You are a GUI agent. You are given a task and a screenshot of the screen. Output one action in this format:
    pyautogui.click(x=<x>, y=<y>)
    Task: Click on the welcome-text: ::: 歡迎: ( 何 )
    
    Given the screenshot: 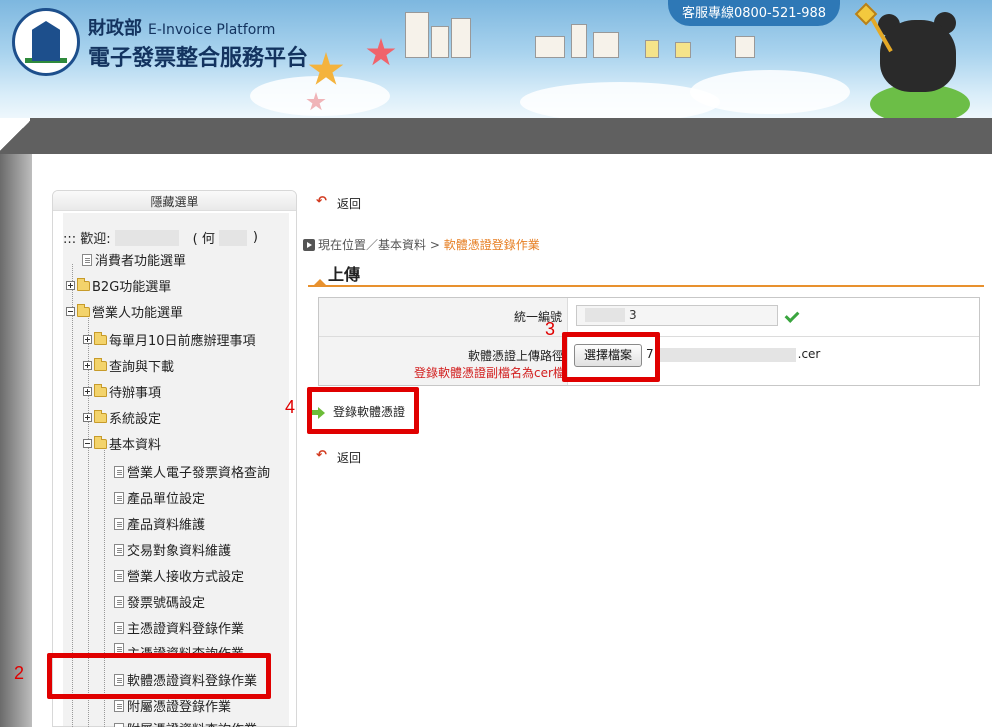 What is the action you would take?
    pyautogui.click(x=160, y=238)
    